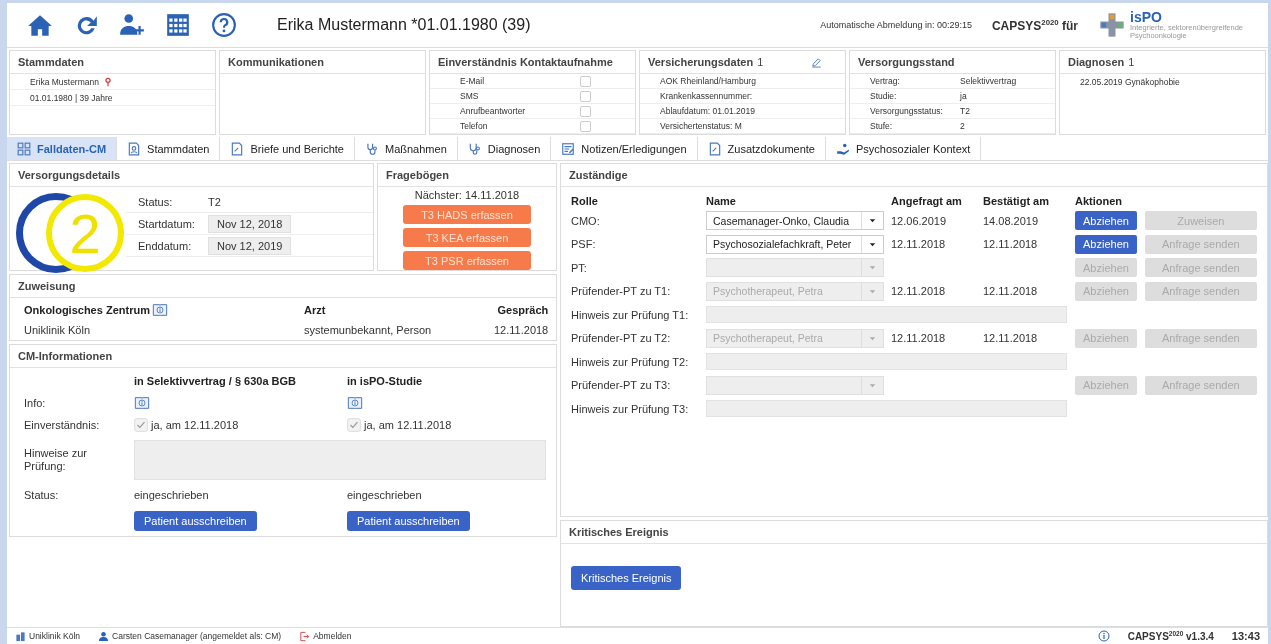 The height and width of the screenshot is (644, 1271). I want to click on row-label: Einverständnis:, so click(62, 425).